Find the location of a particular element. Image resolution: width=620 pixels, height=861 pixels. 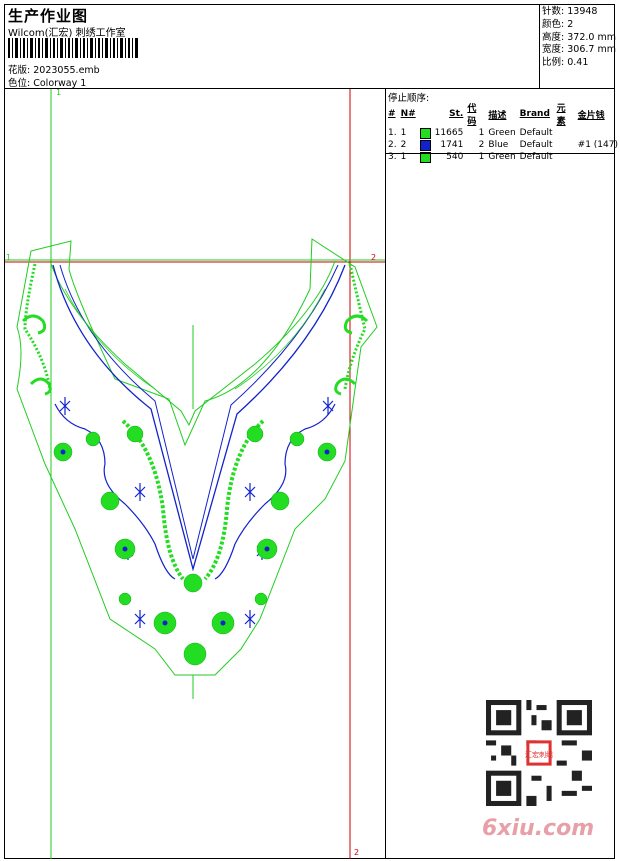

swirl-left-mid is located at coordinates (40, 386).